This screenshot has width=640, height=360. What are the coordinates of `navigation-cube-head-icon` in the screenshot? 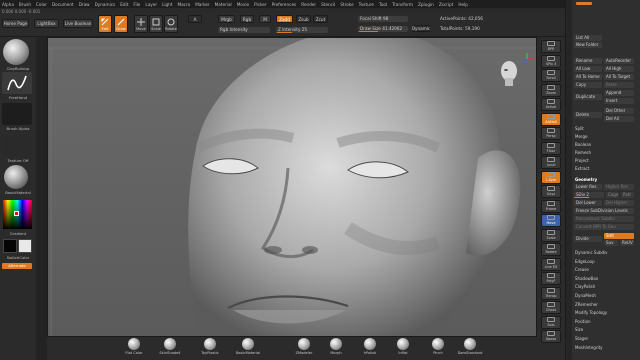 It's located at (509, 73).